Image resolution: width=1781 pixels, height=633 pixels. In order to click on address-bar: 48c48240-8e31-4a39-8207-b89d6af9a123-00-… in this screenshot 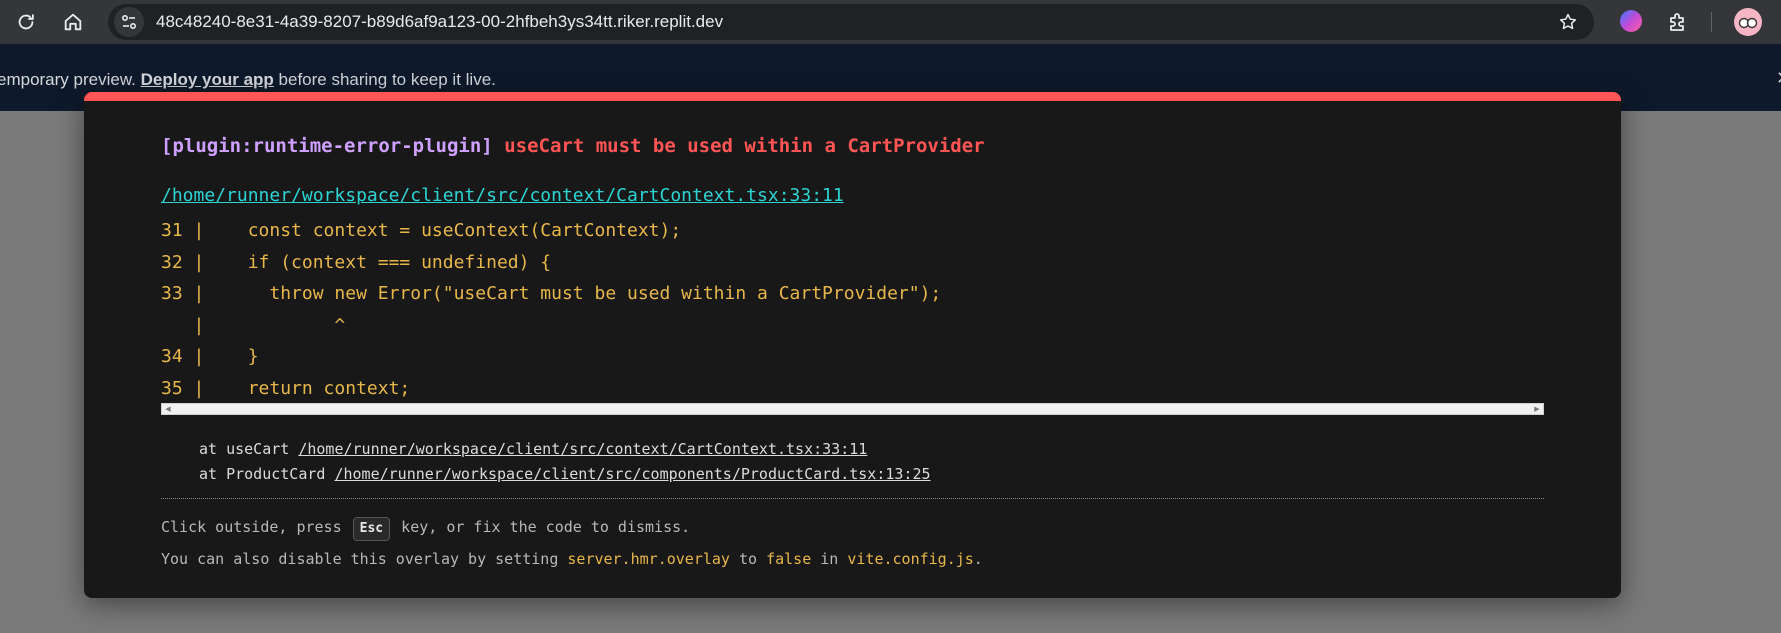, I will do `click(851, 22)`.